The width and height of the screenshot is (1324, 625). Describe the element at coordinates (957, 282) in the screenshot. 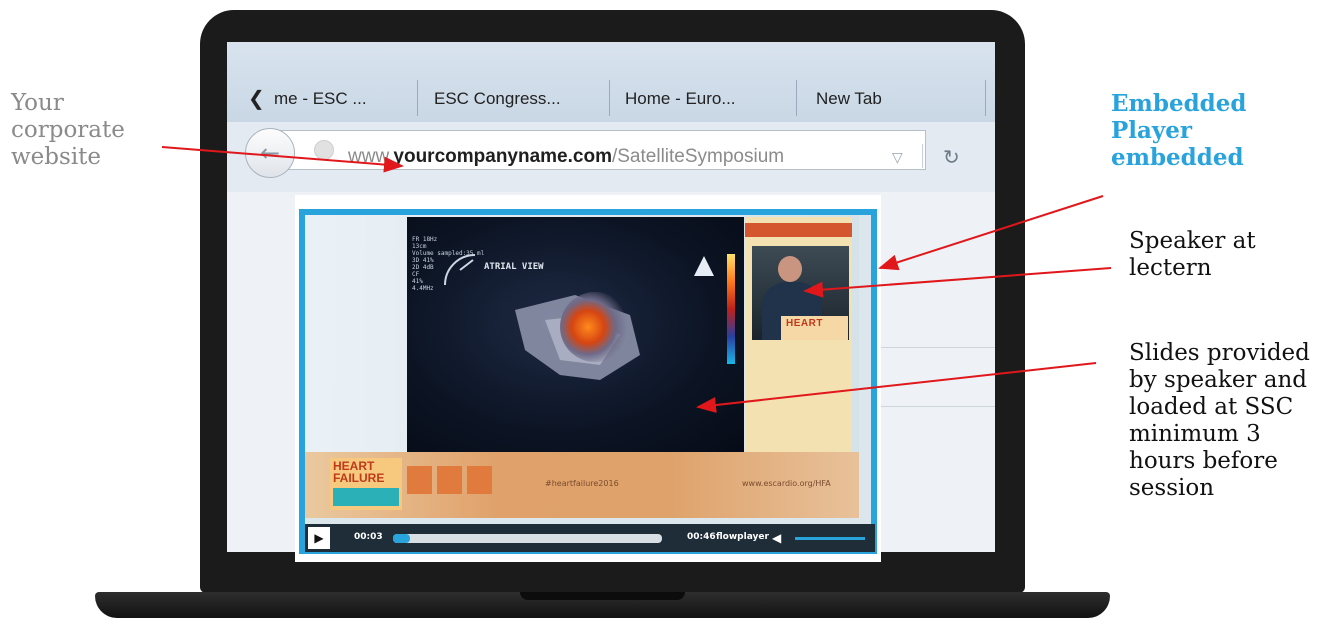

I see `arrow-to-speaker` at that location.